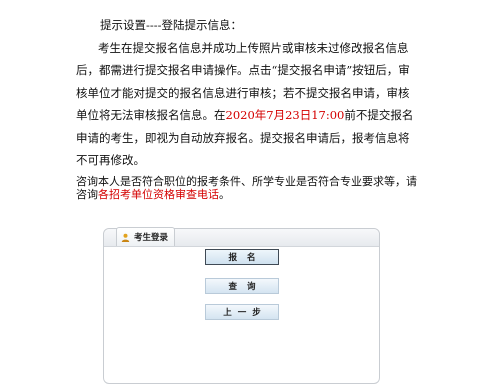 The width and height of the screenshot is (500, 389). Describe the element at coordinates (151, 238) in the screenshot. I see `tab-label: 考生登录` at that location.